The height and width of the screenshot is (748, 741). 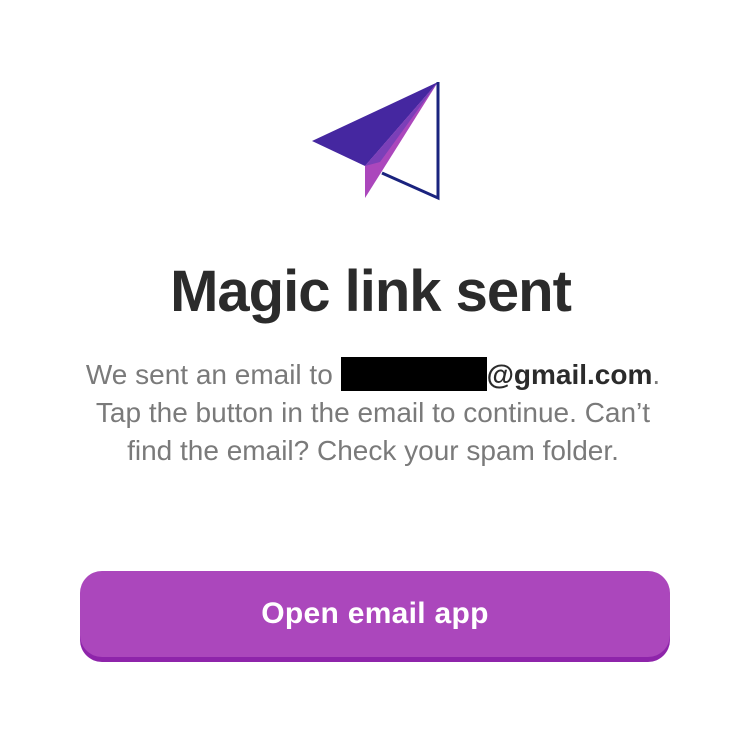 What do you see at coordinates (371, 291) in the screenshot?
I see `page-title: Magic link sent` at bounding box center [371, 291].